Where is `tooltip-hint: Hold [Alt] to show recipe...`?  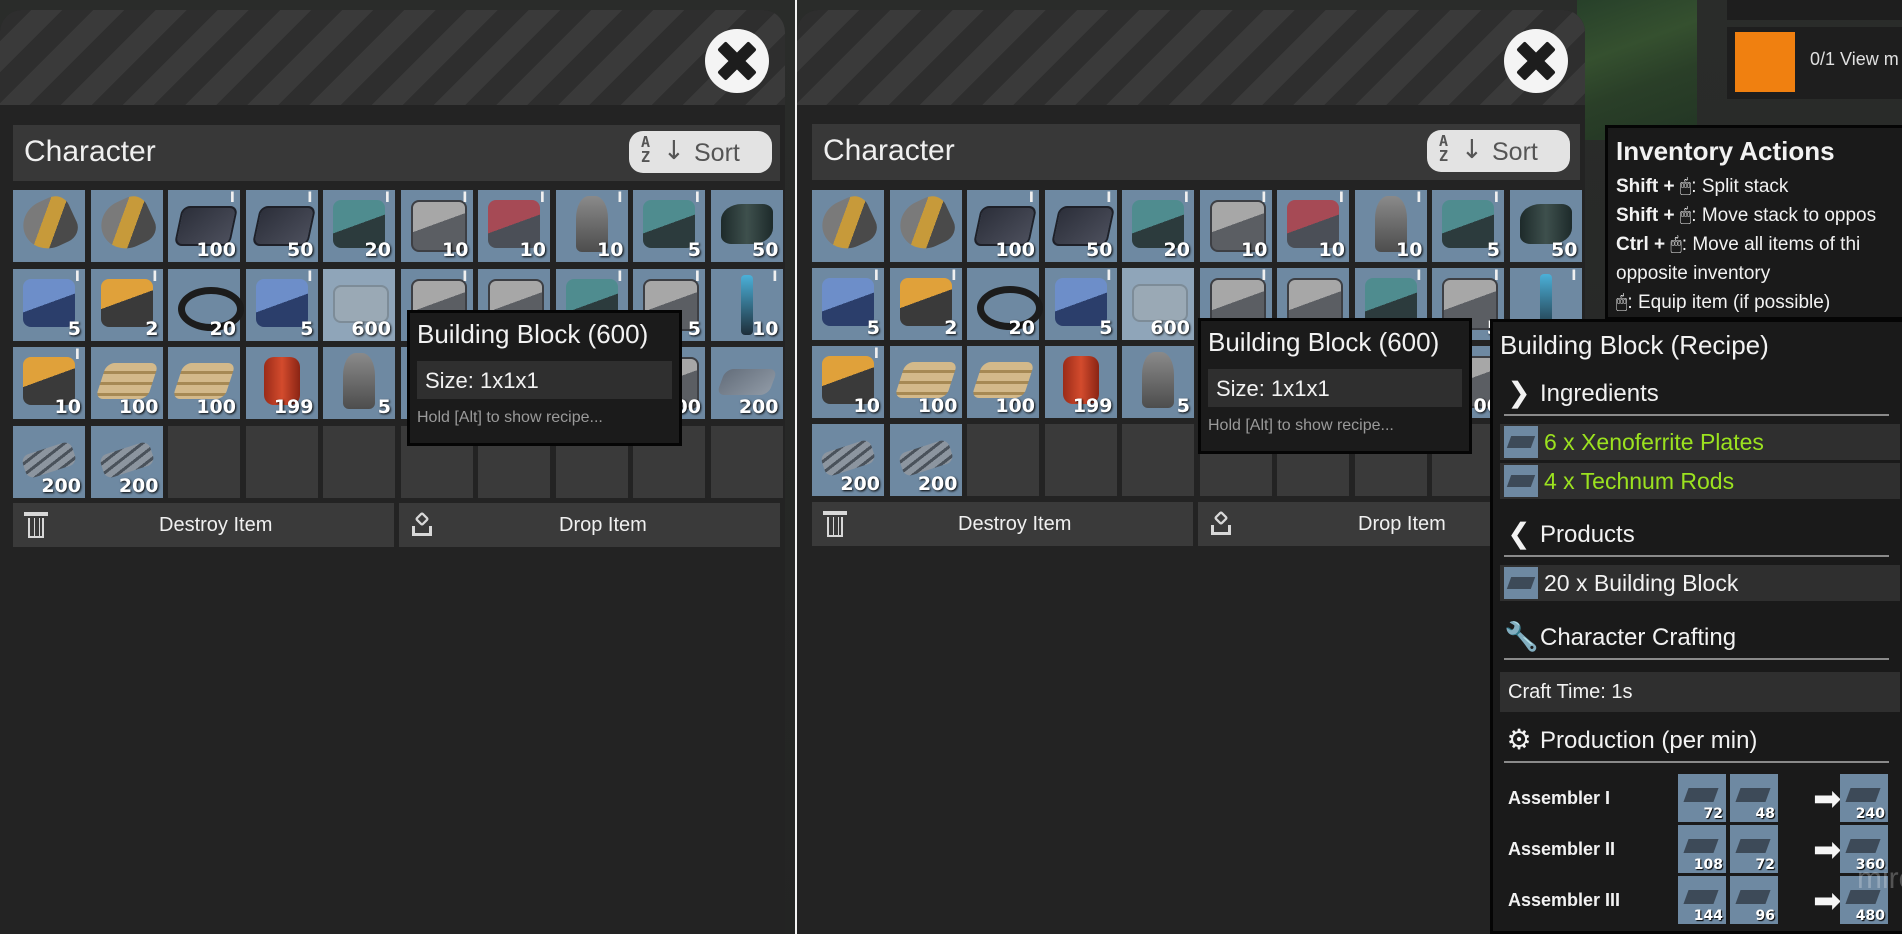 tooltip-hint: Hold [Alt] to show recipe... is located at coordinates (510, 417).